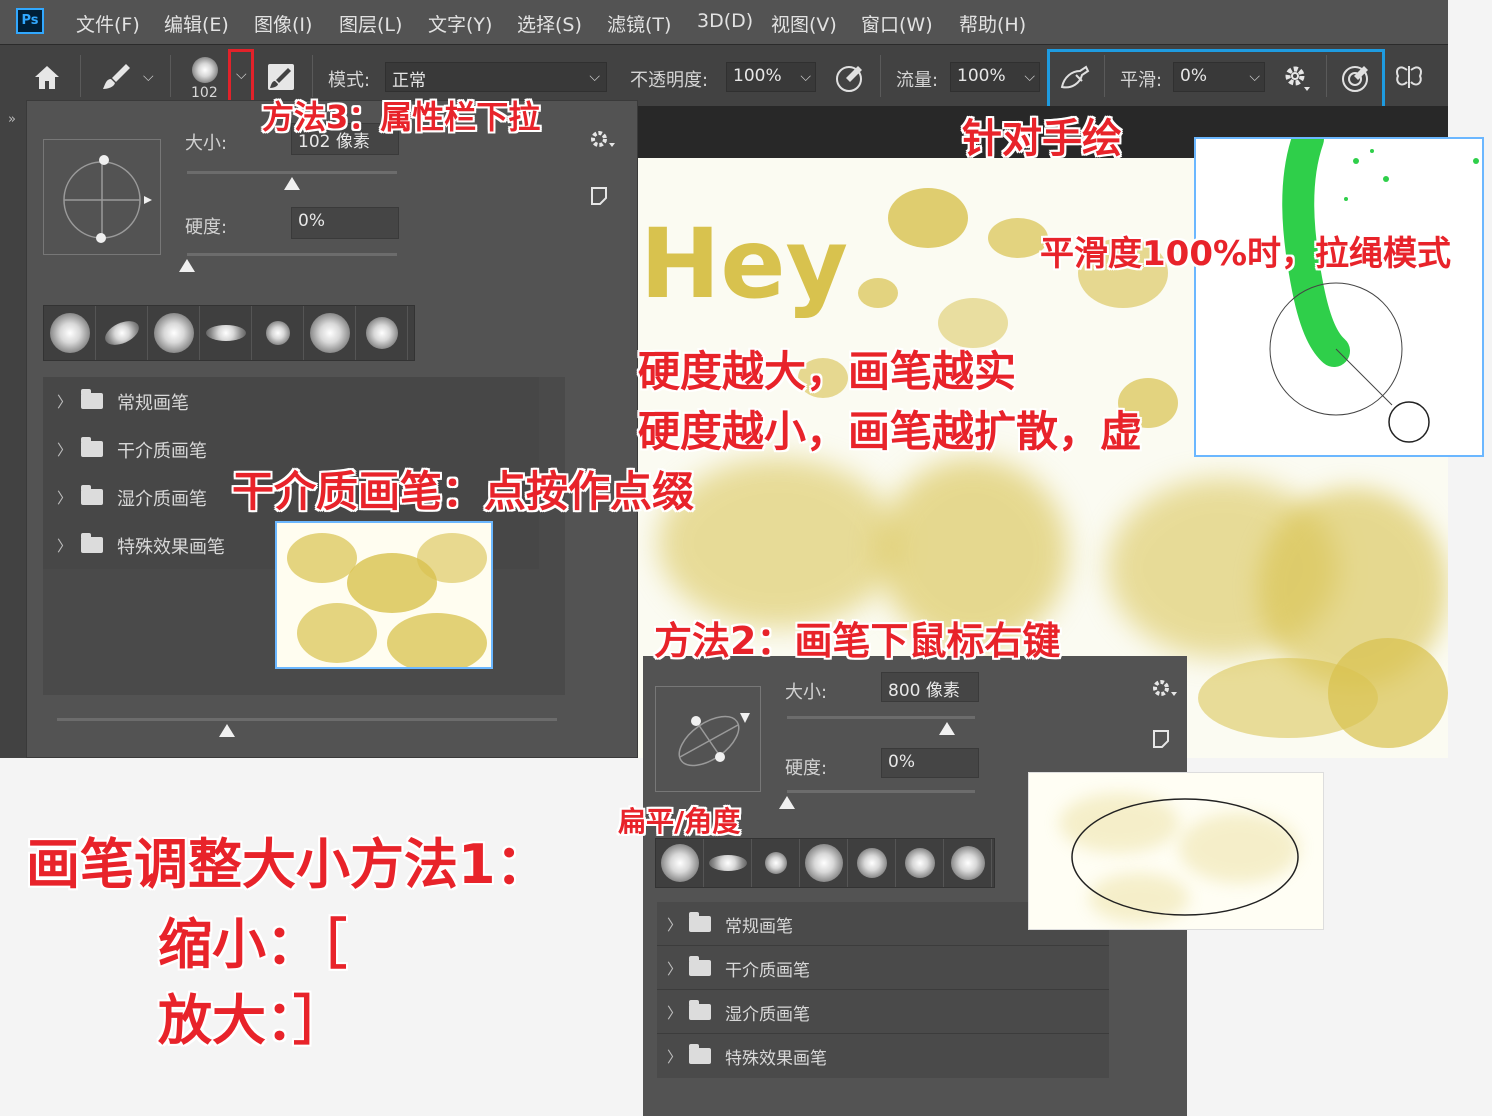  What do you see at coordinates (463, 491) in the screenshot?
I see `annotation-dry-media: 干介质画笔：点按作点缀` at bounding box center [463, 491].